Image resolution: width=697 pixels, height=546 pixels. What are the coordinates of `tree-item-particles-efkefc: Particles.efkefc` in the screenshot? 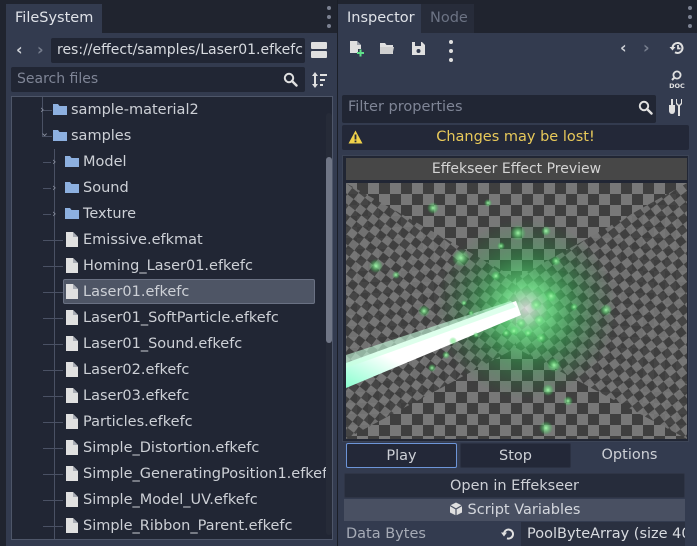 It's located at (167, 422).